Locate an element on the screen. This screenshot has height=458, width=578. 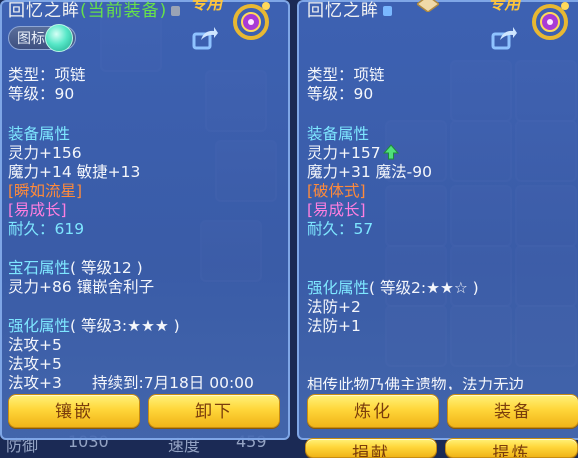
enhance-line: 法攻+3 is located at coordinates (35, 383).